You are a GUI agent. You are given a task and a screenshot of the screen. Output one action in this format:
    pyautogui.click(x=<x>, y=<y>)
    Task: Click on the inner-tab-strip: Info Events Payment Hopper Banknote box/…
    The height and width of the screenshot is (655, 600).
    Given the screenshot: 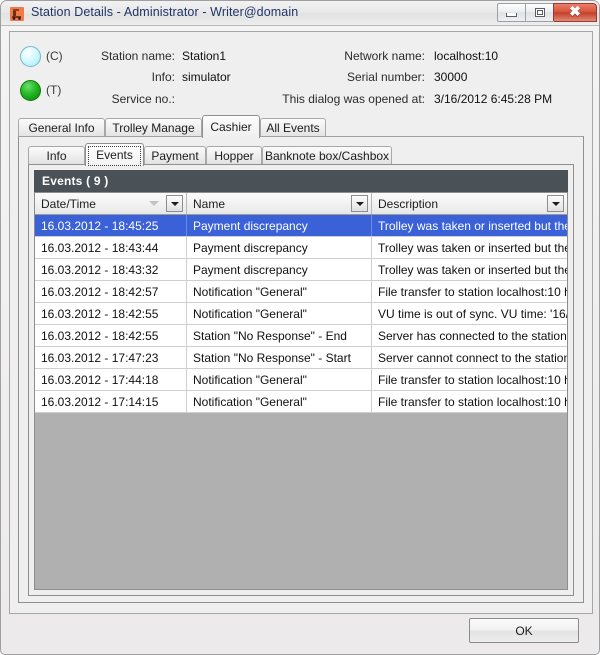 What is the action you would take?
    pyautogui.click(x=301, y=154)
    